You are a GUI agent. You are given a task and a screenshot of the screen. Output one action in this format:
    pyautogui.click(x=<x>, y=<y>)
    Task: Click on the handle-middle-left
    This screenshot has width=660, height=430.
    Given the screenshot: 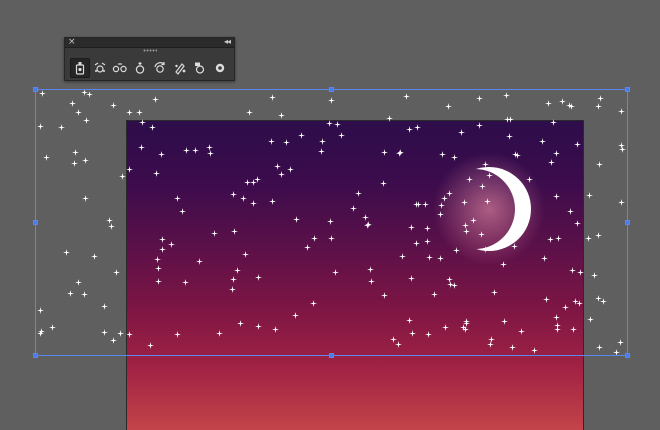 What is the action you would take?
    pyautogui.click(x=35, y=222)
    